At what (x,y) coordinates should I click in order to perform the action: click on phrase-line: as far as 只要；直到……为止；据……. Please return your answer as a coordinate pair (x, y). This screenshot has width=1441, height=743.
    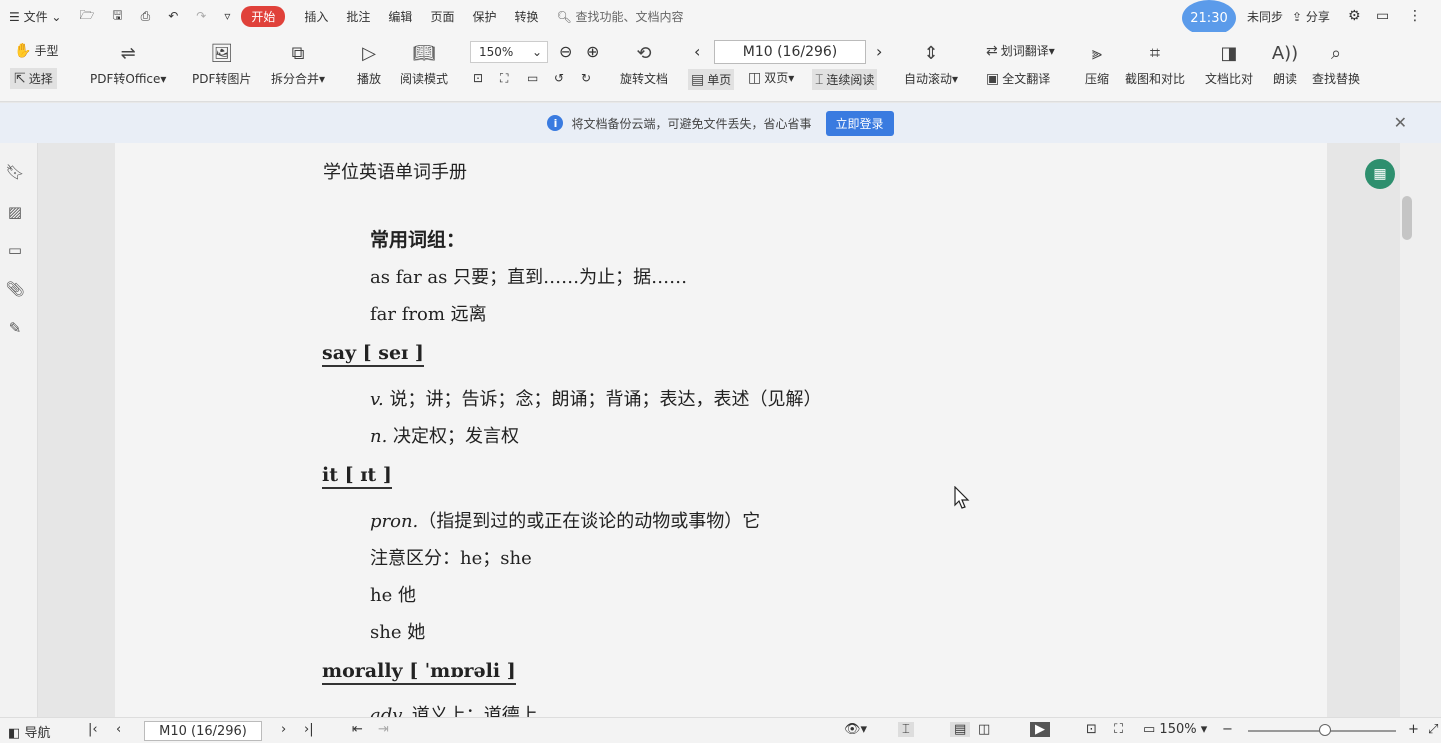
    Looking at the image, I should click on (529, 277).